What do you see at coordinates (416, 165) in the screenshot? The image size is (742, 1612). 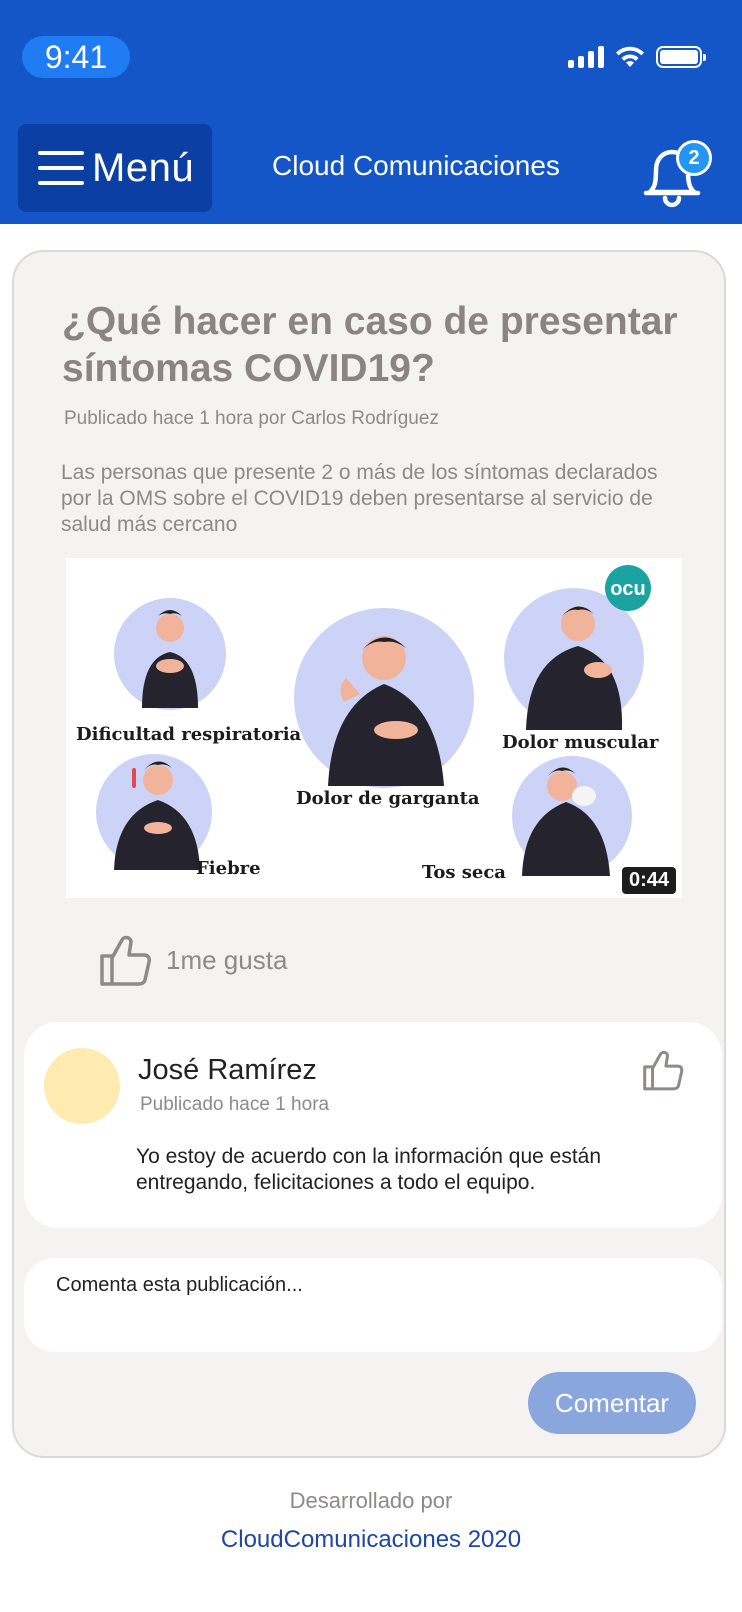 I see `app-title: Cloud Comunicaciones` at bounding box center [416, 165].